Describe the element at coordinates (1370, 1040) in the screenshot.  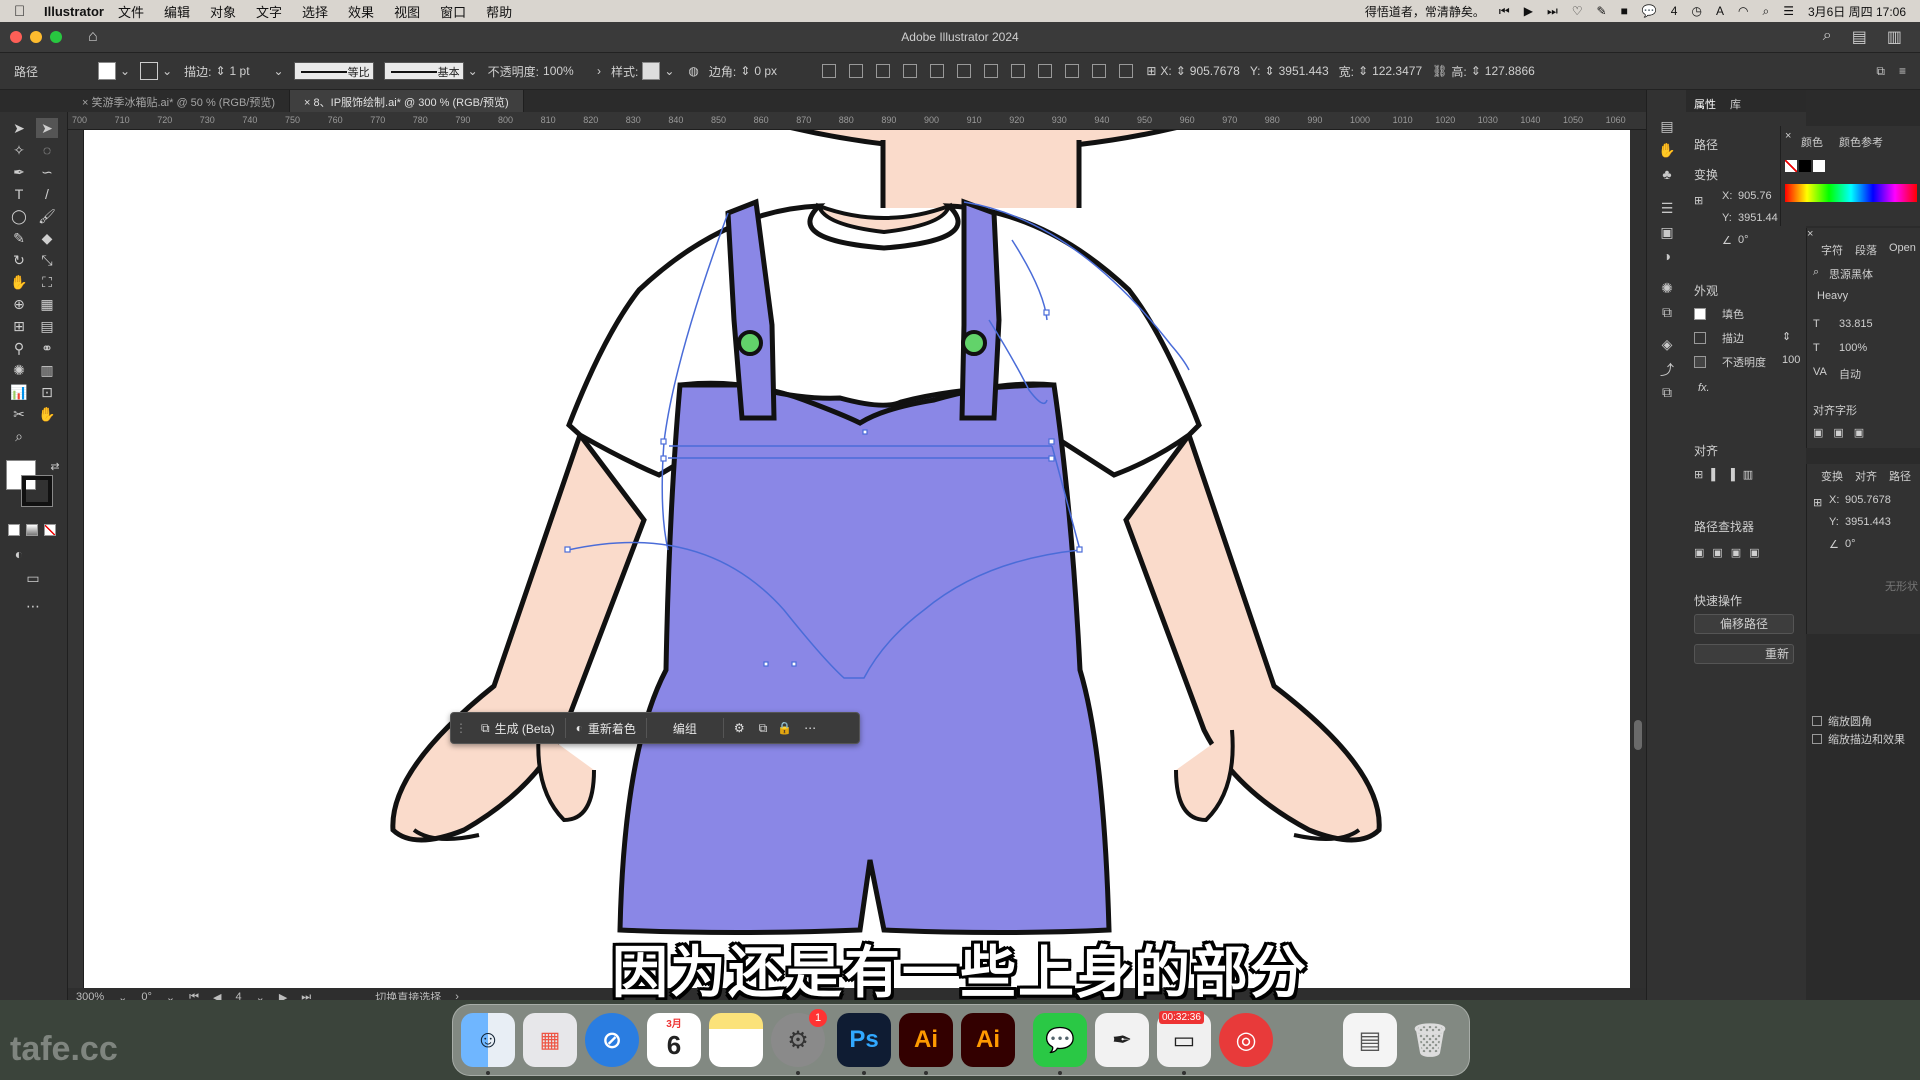
I see `document-icon: ▤` at that location.